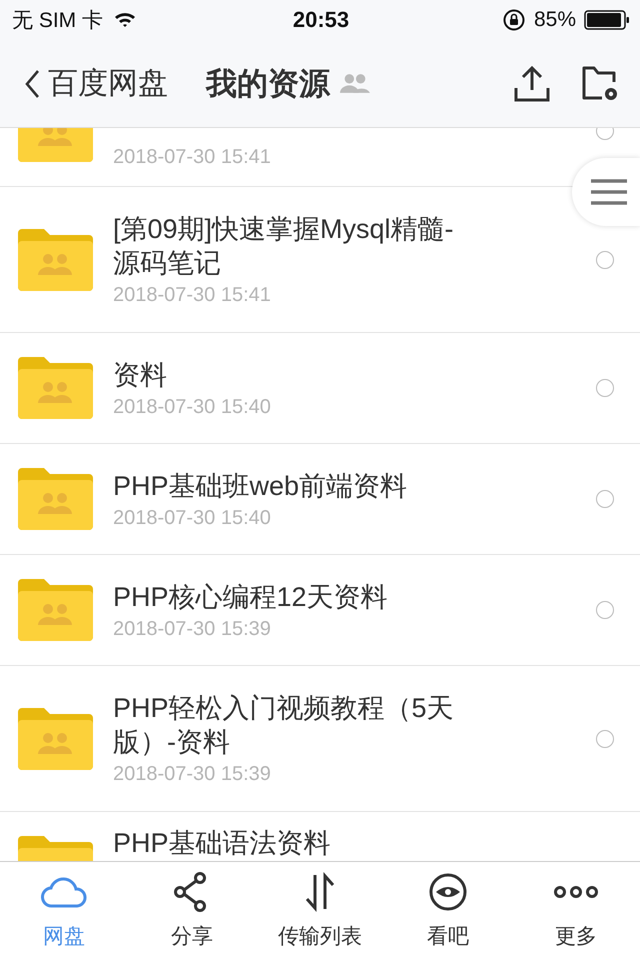 The height and width of the screenshot is (960, 640). I want to click on folder-name: PHP基础语法资料, so click(222, 843).